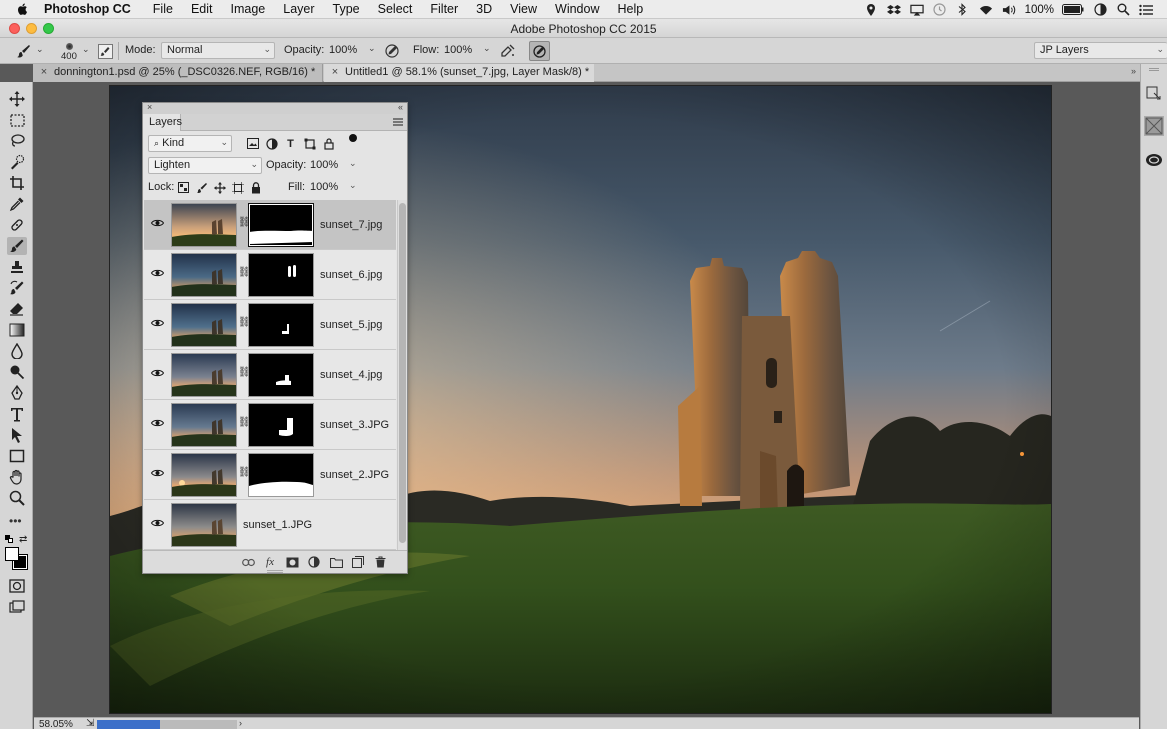 The height and width of the screenshot is (729, 1167). I want to click on layer-row-sunset-2: ⛓ sunset_2.JPG, so click(270, 475).